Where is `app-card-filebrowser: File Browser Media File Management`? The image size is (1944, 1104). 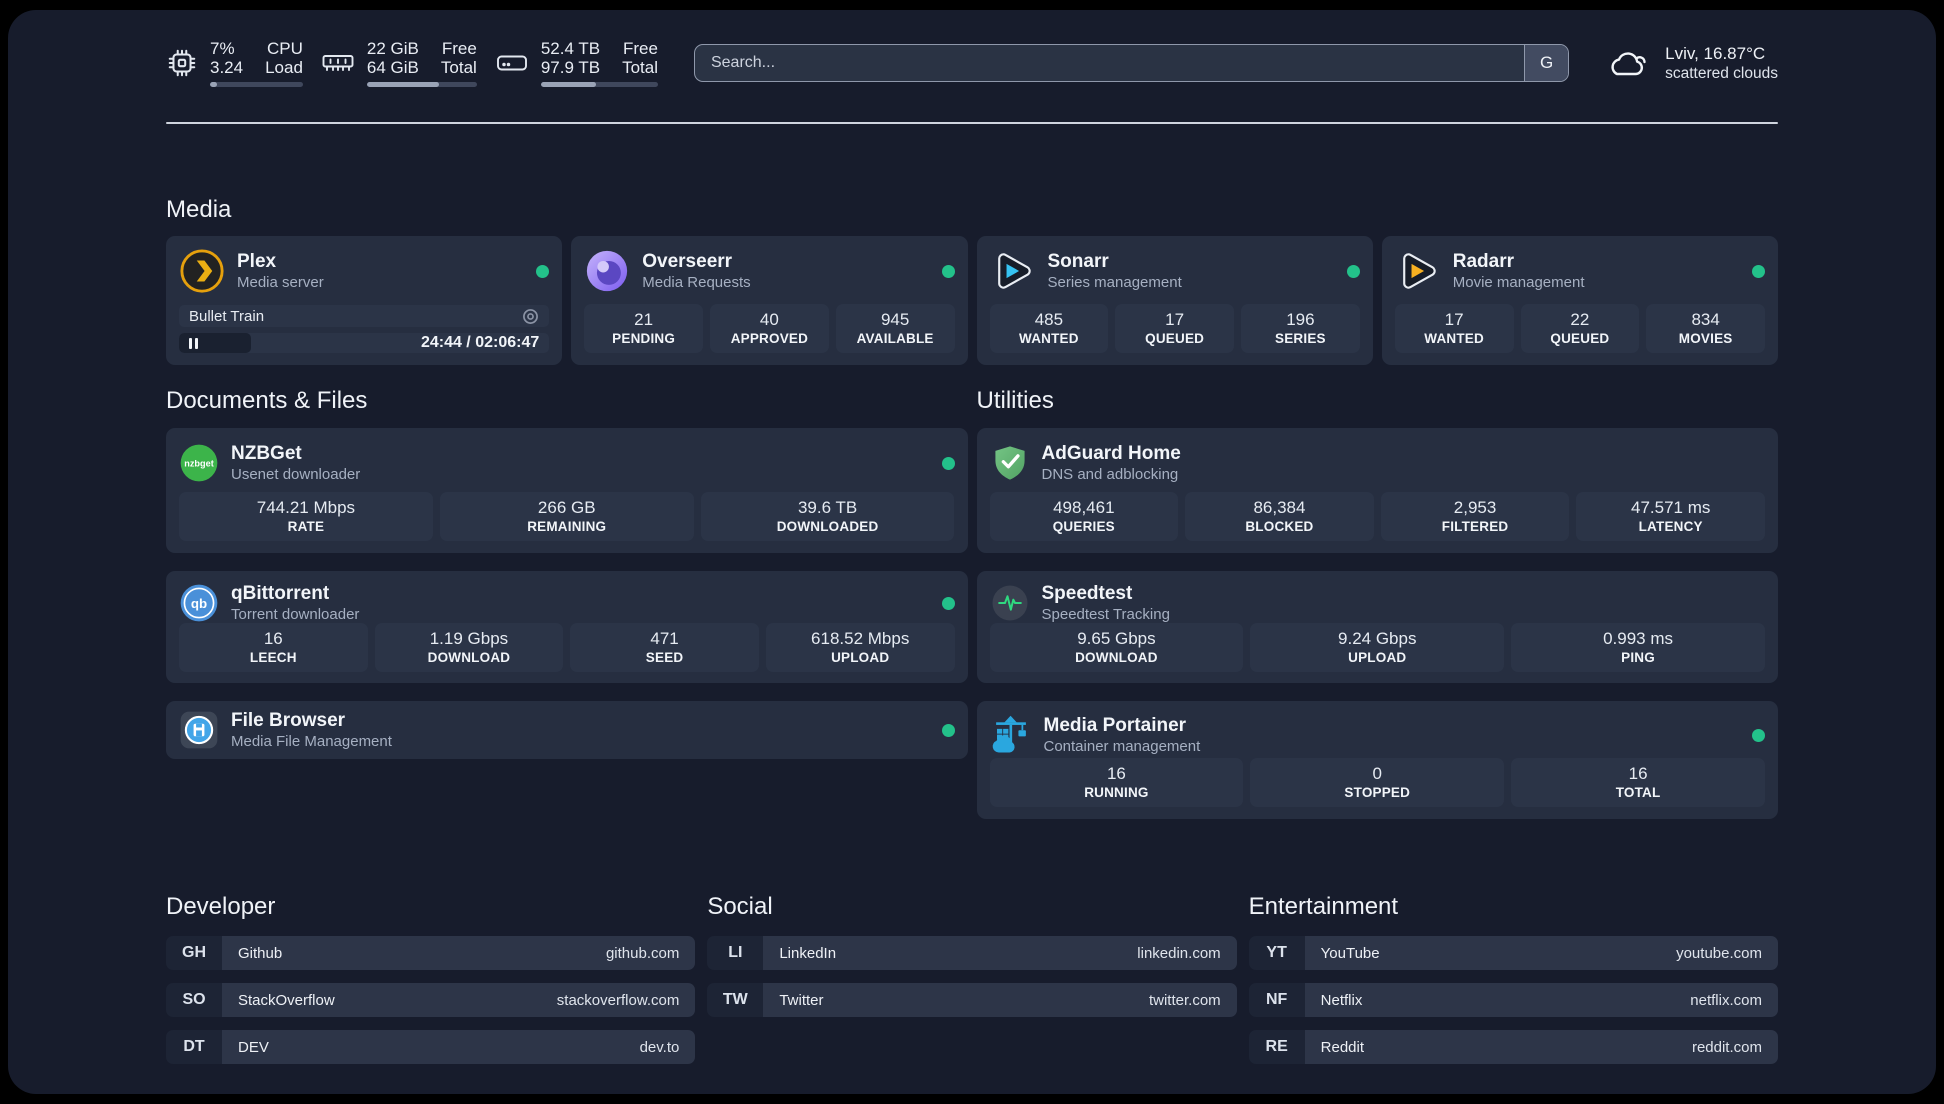 app-card-filebrowser: File Browser Media File Management is located at coordinates (567, 730).